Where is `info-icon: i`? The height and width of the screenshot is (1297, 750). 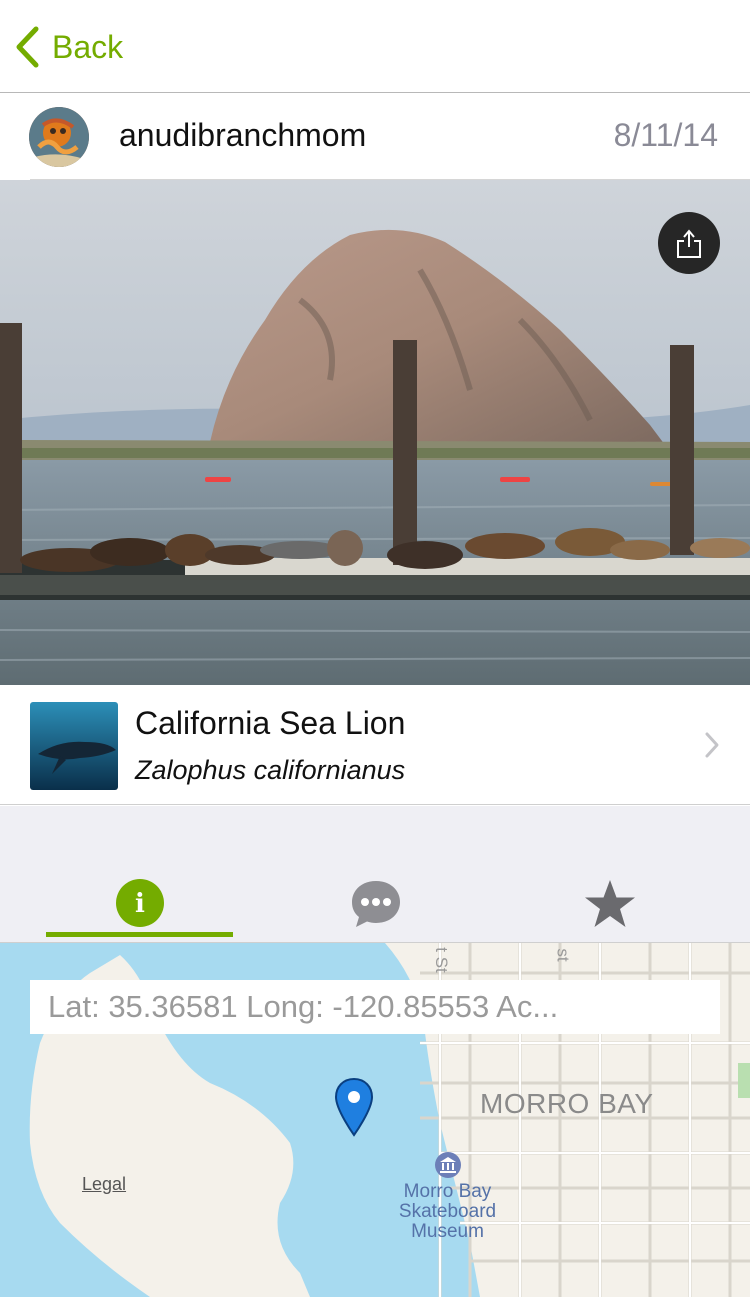
info-icon: i is located at coordinates (139, 903).